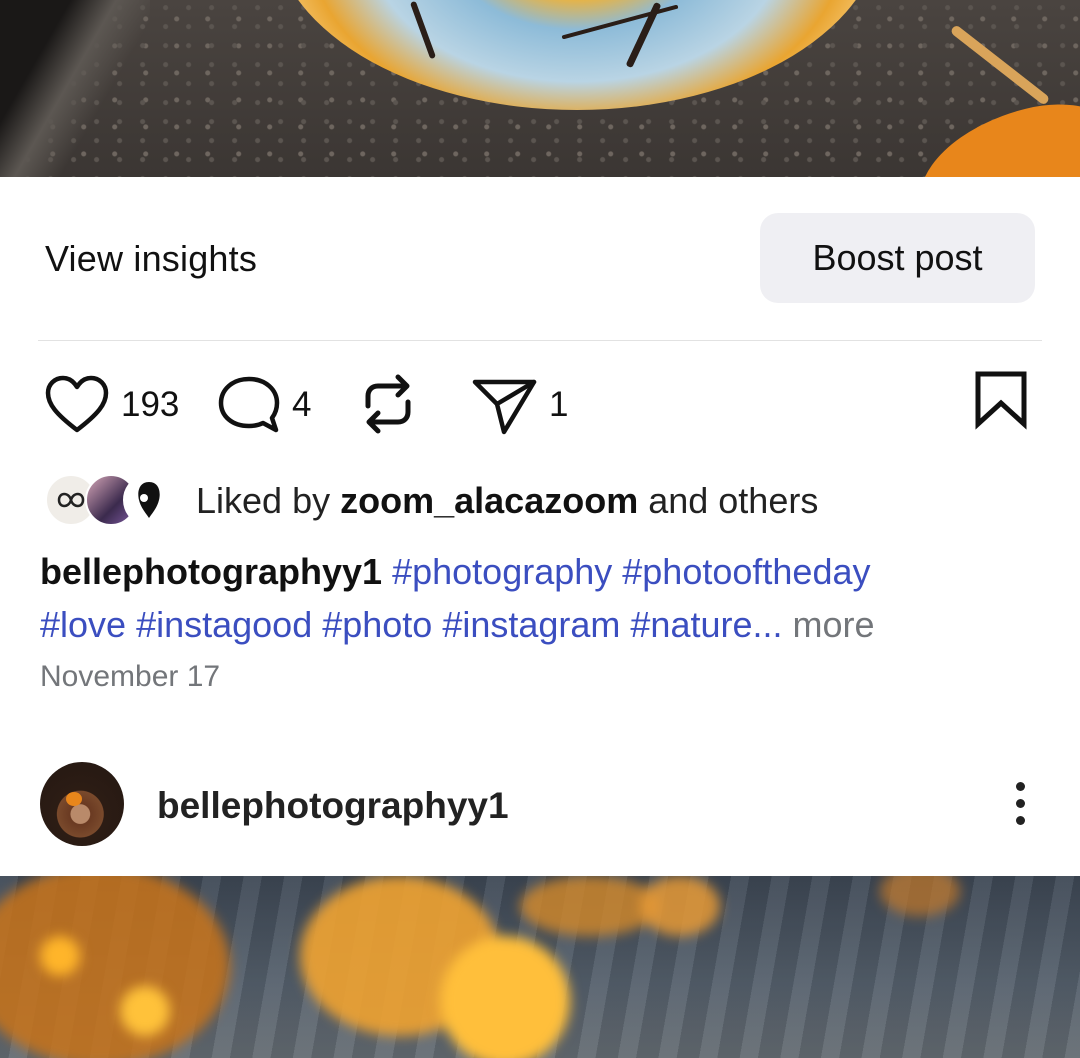  What do you see at coordinates (150, 405) in the screenshot?
I see `likes-count: 193` at bounding box center [150, 405].